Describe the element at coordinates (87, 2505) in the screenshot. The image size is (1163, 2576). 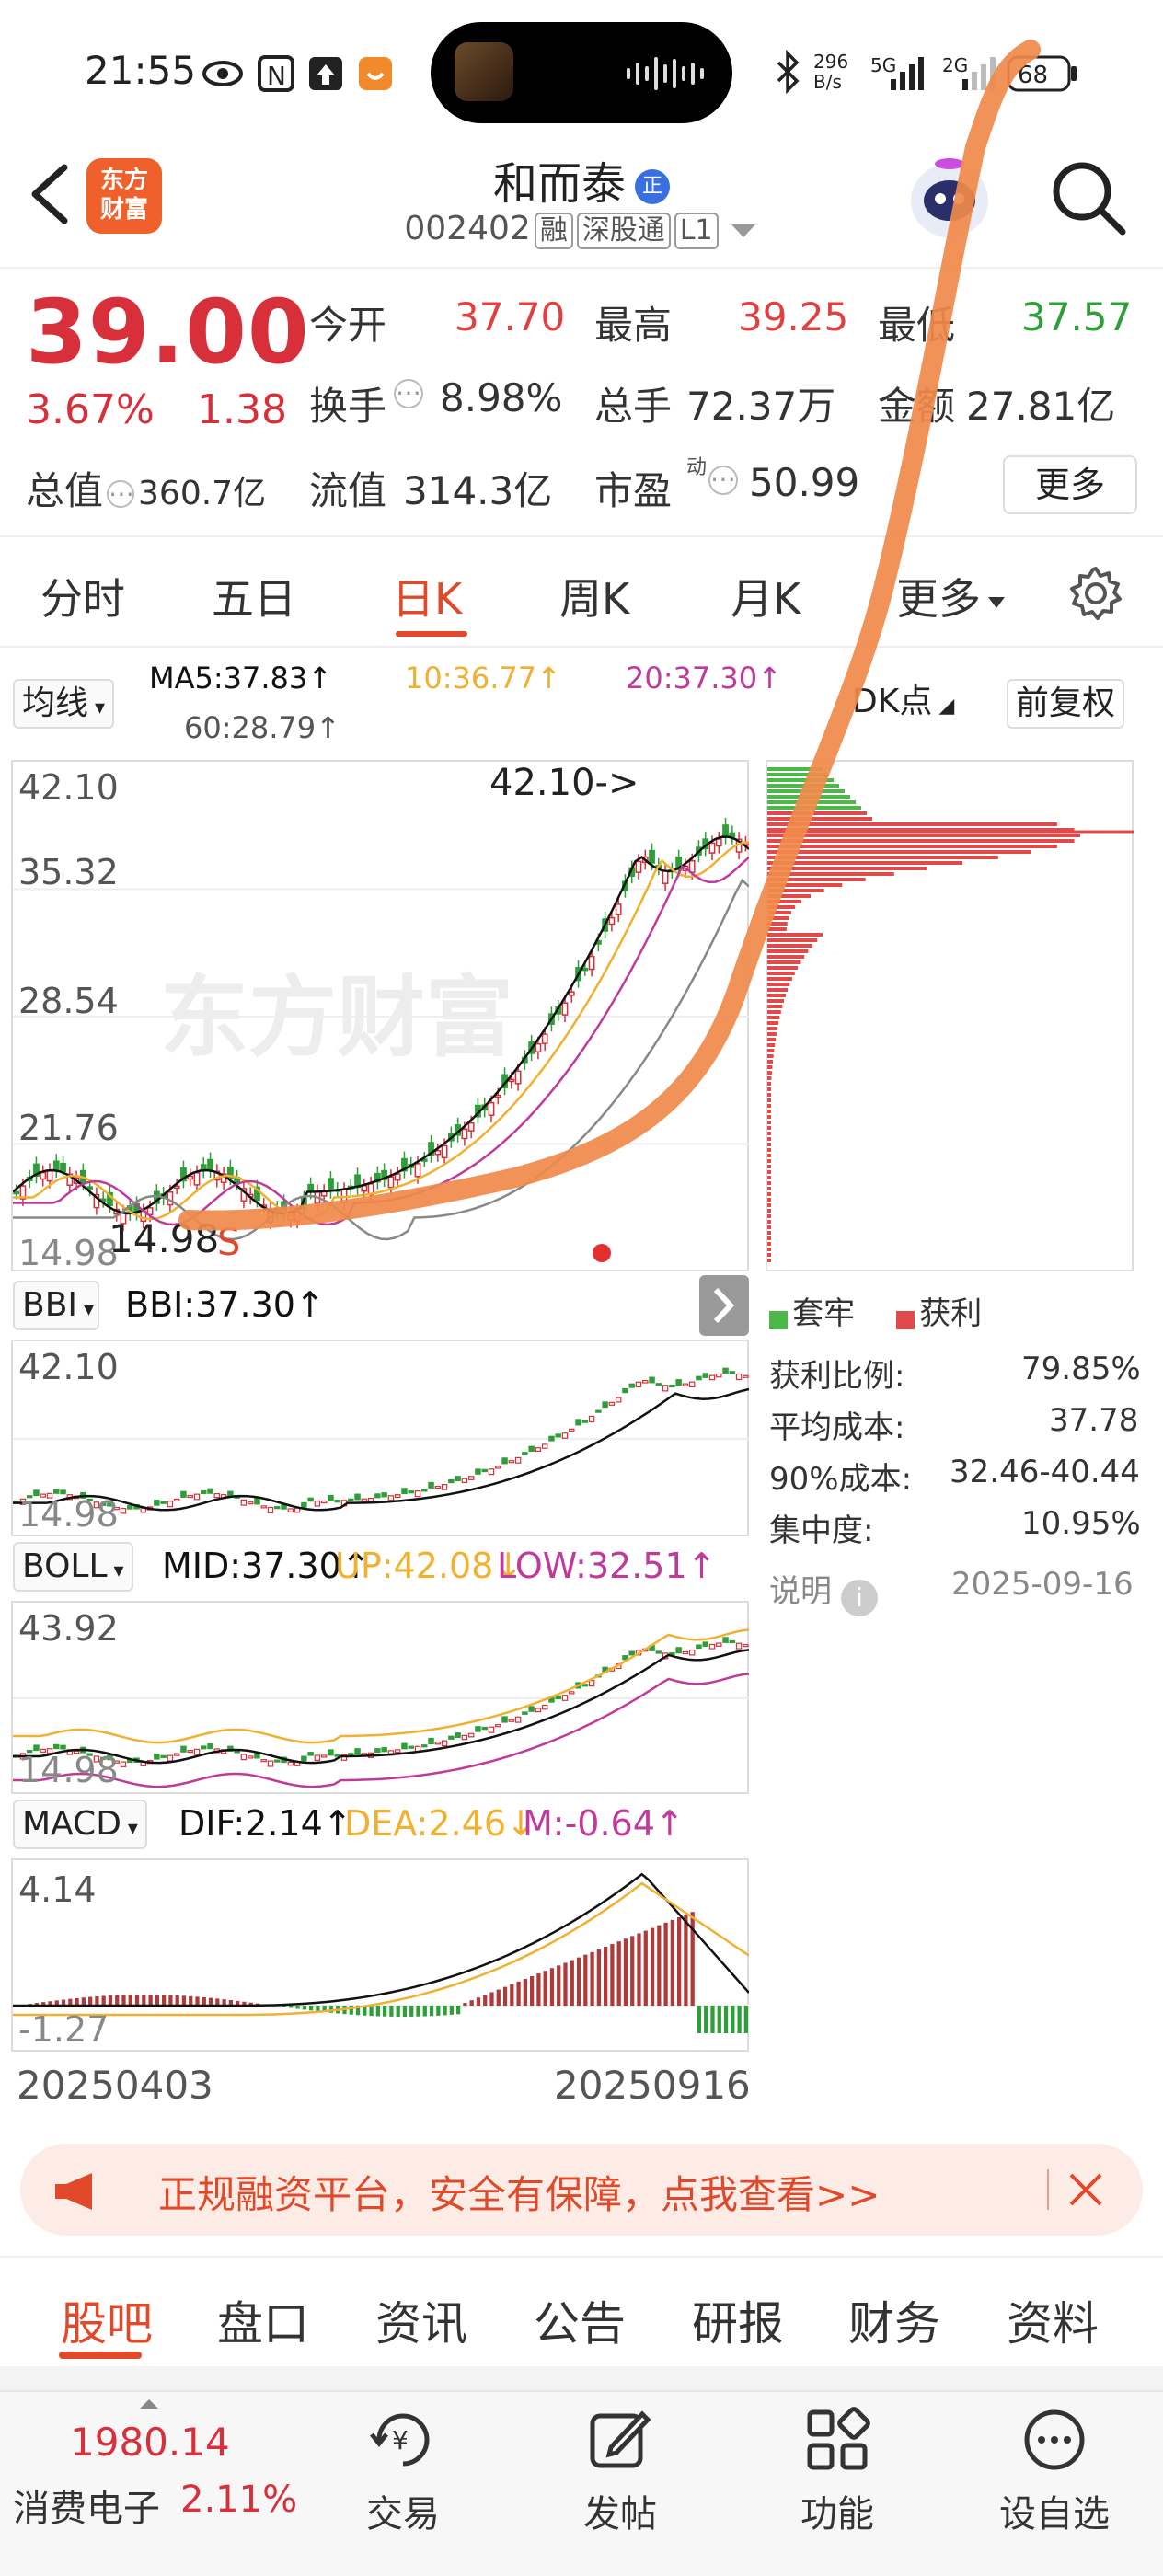
I see `sector-name: 消费电子` at that location.